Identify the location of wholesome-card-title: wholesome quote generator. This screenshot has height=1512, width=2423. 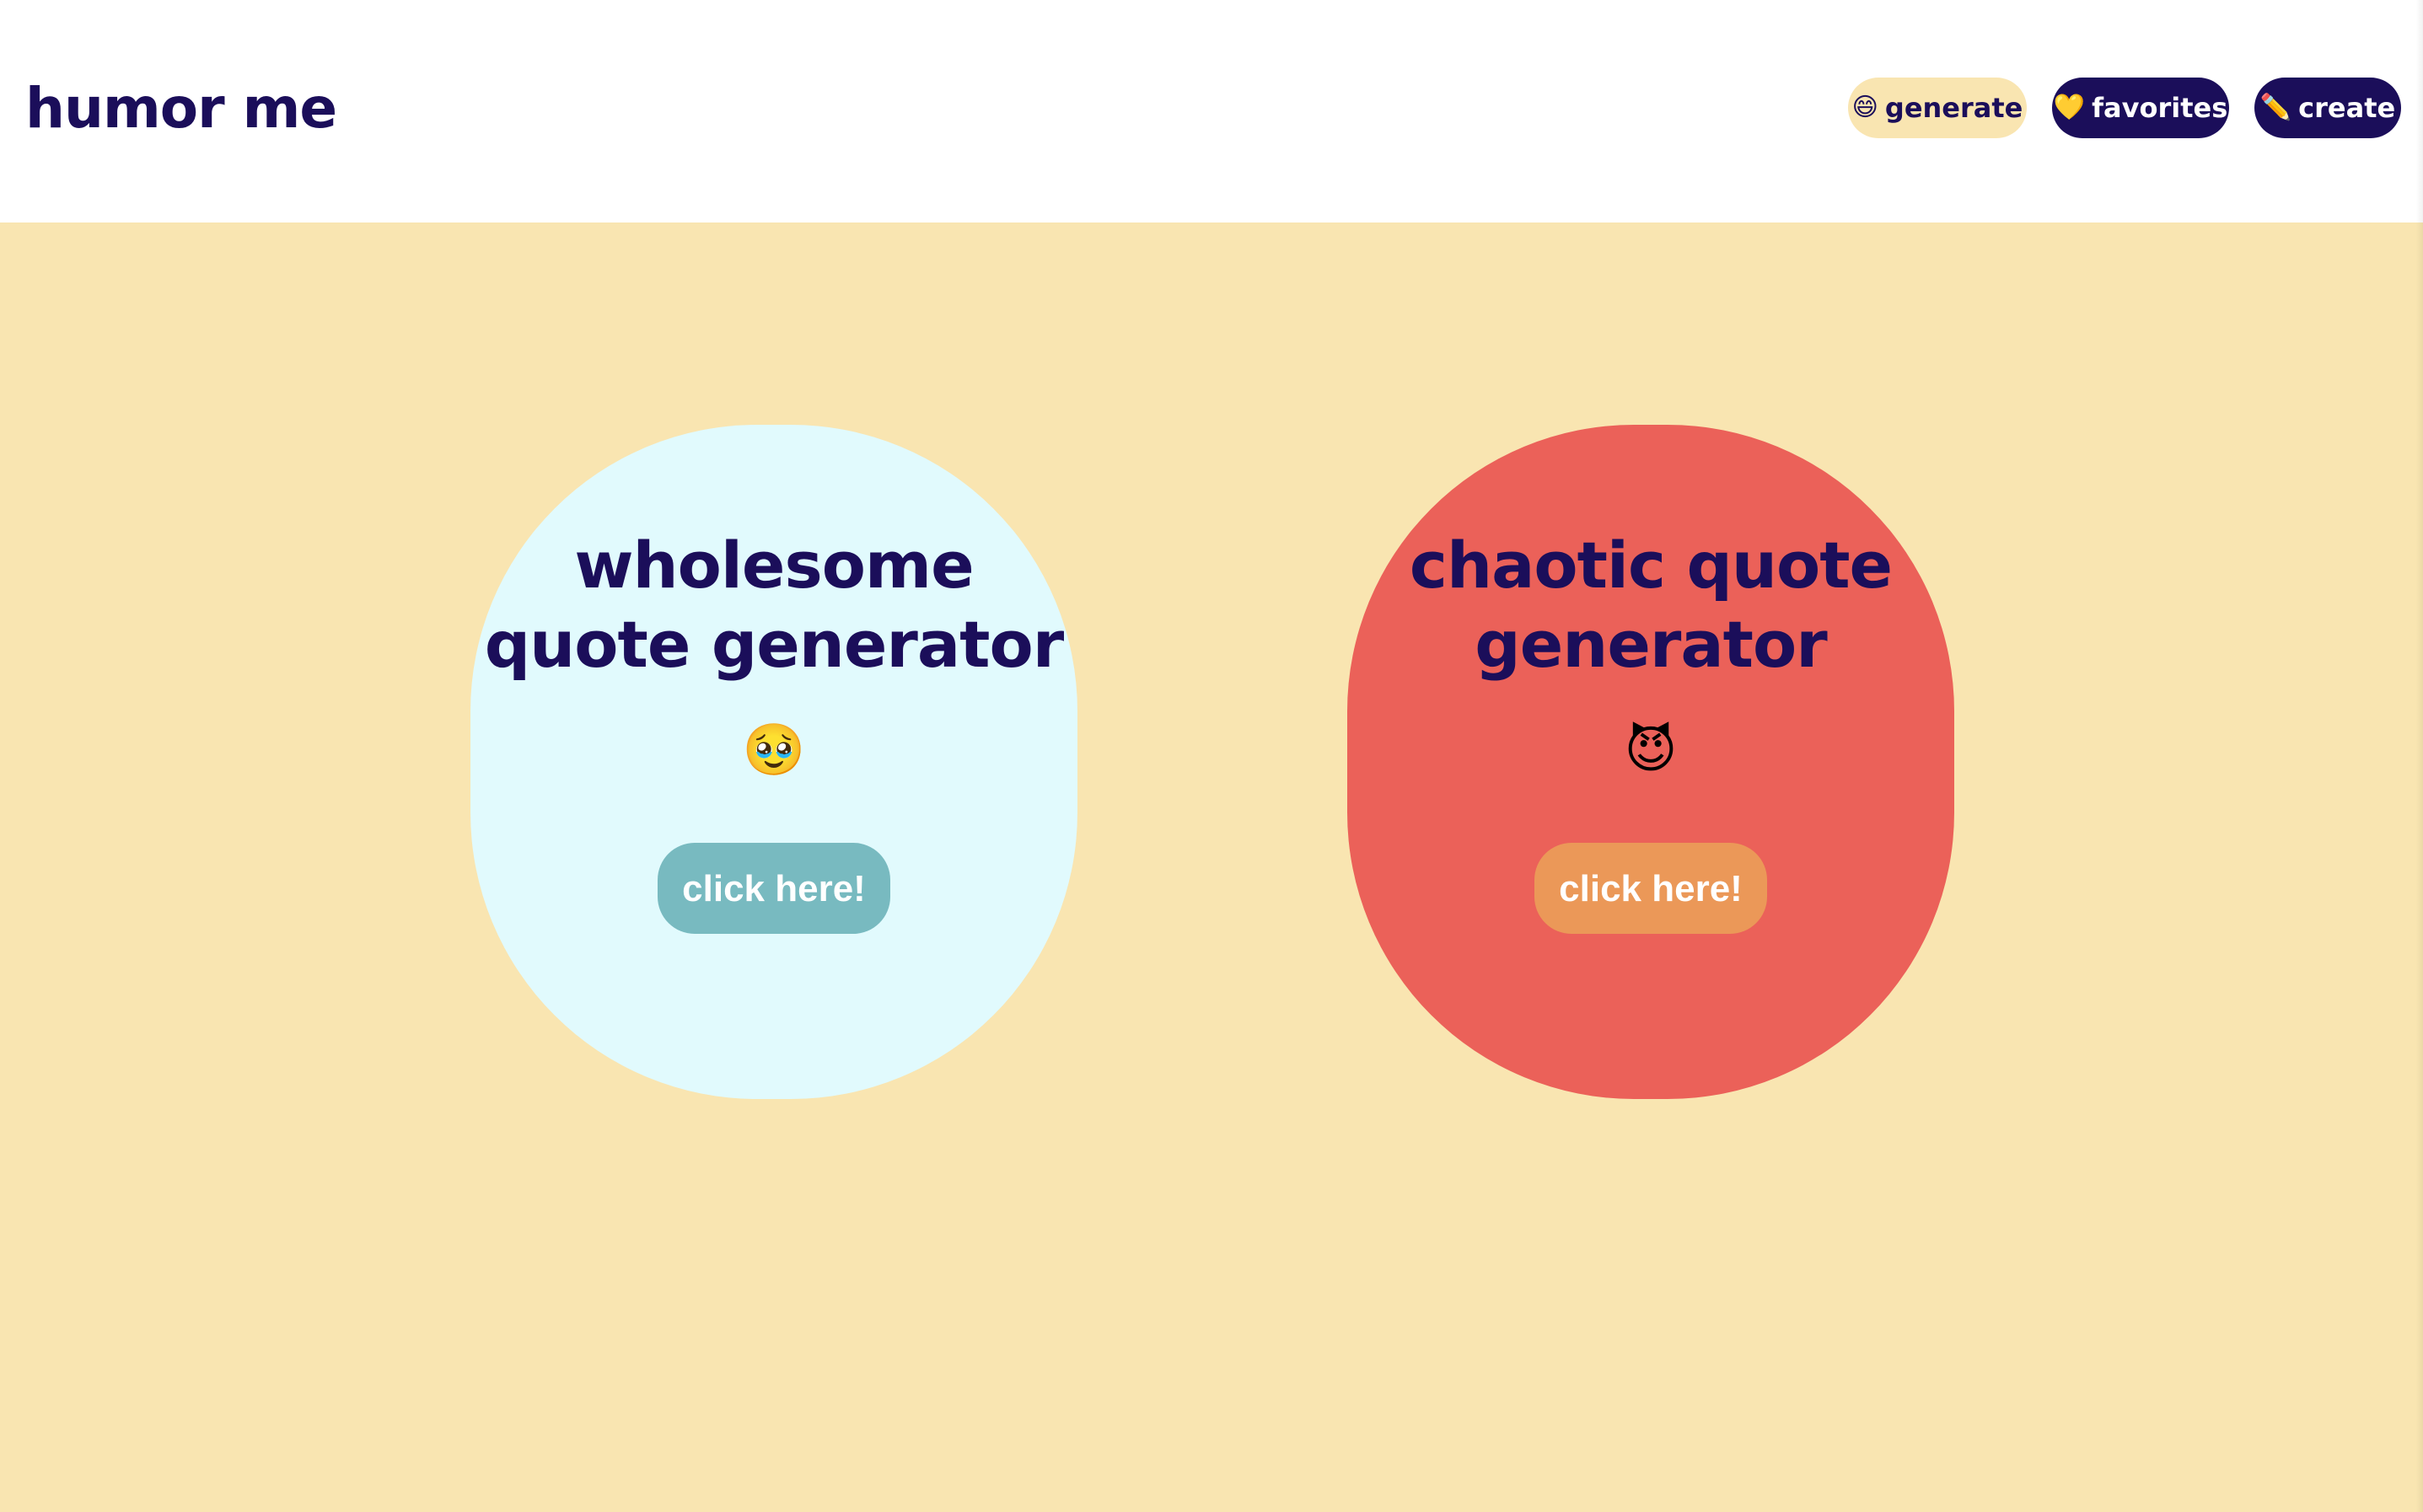
(773, 605).